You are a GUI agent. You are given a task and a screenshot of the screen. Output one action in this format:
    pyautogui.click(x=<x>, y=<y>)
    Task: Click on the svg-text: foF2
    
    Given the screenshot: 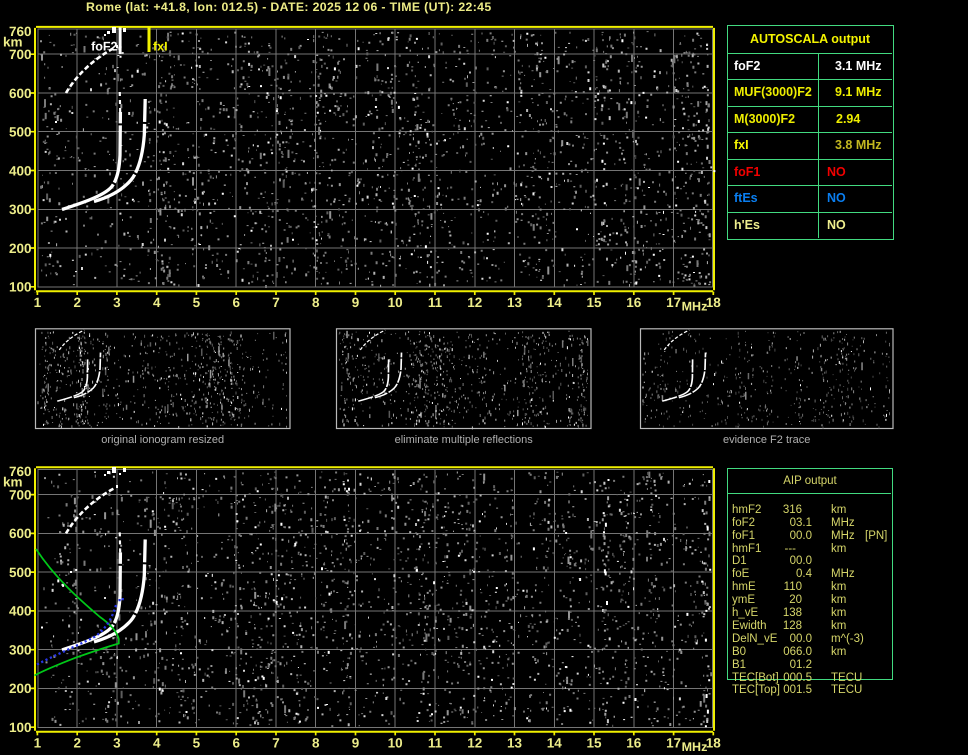 What is the action you would take?
    pyautogui.click(x=104, y=46)
    